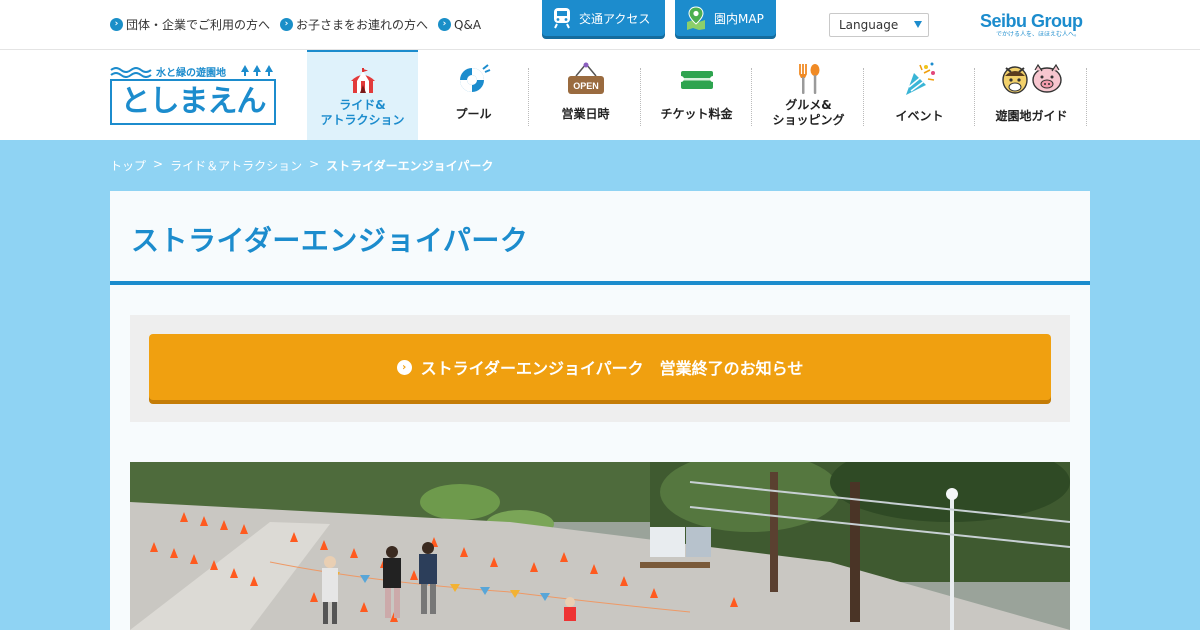 The width and height of the screenshot is (1200, 630). I want to click on link-label: Q&A, so click(468, 24).